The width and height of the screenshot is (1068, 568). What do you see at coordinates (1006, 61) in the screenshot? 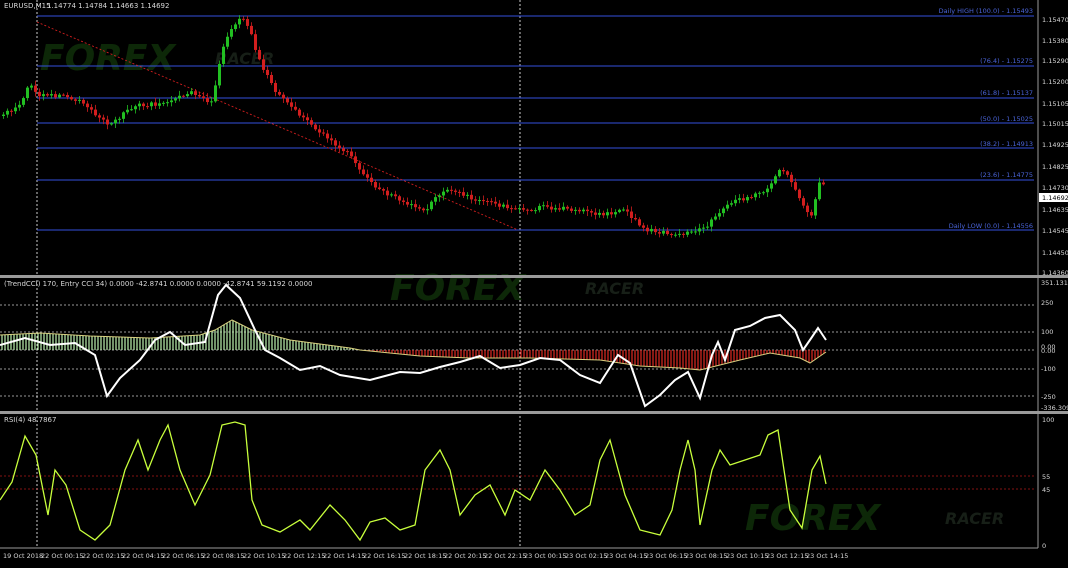
I see `fib-label: (76.4) - 1.15275` at bounding box center [1006, 61].